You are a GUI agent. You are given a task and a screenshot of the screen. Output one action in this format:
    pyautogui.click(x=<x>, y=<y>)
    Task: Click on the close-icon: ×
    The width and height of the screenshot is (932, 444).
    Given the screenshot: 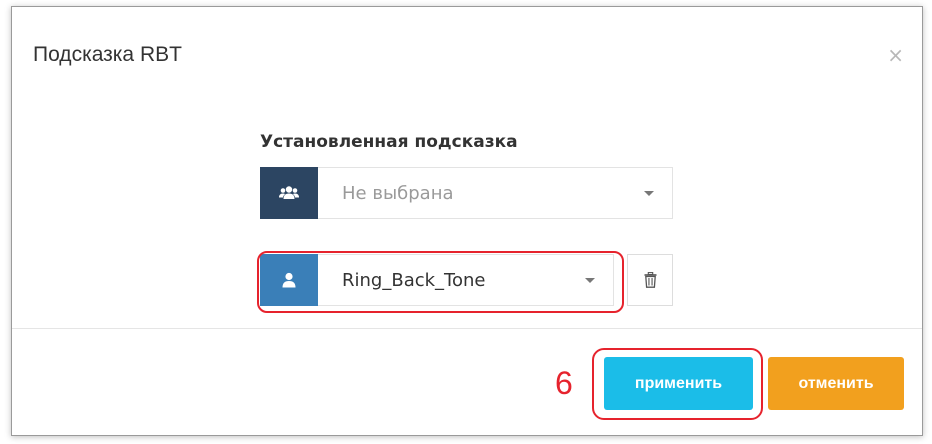 What is the action you would take?
    pyautogui.click(x=895, y=55)
    